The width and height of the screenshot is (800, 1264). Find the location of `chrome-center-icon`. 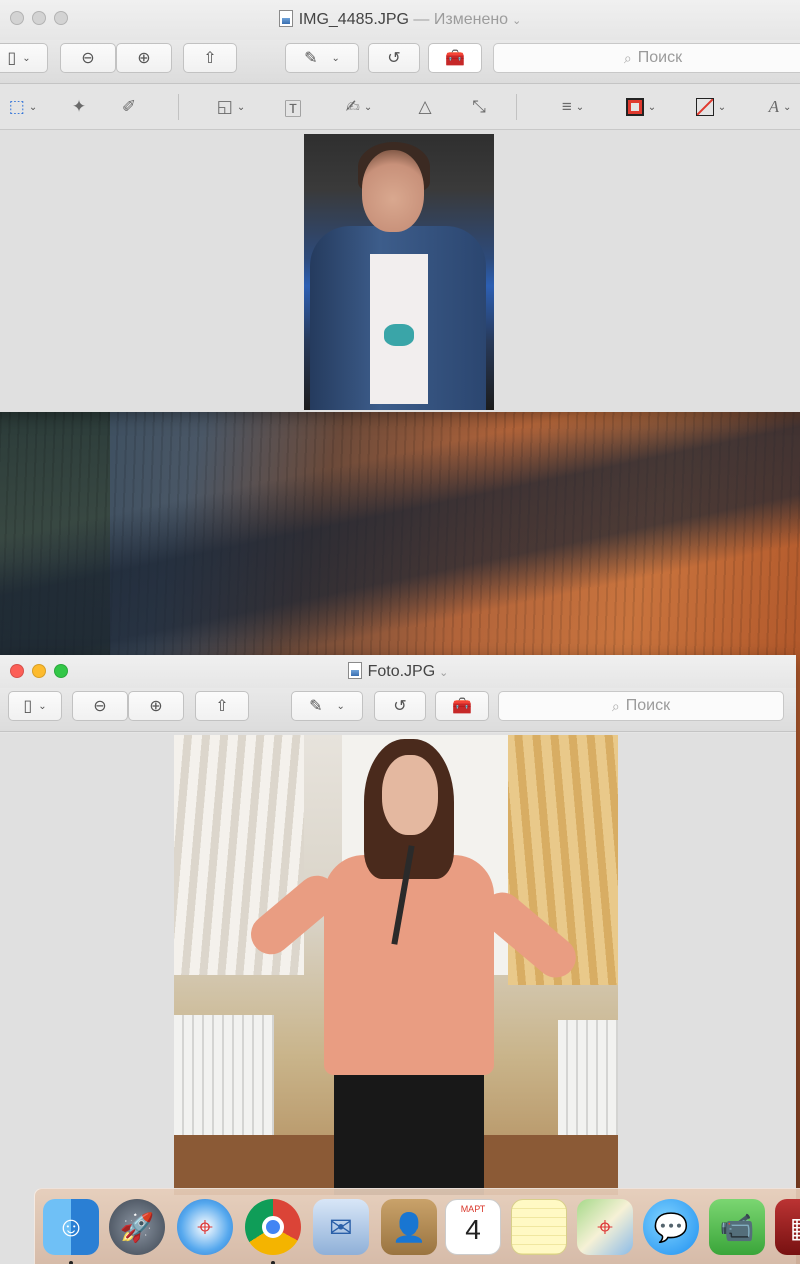

chrome-center-icon is located at coordinates (273, 1227).